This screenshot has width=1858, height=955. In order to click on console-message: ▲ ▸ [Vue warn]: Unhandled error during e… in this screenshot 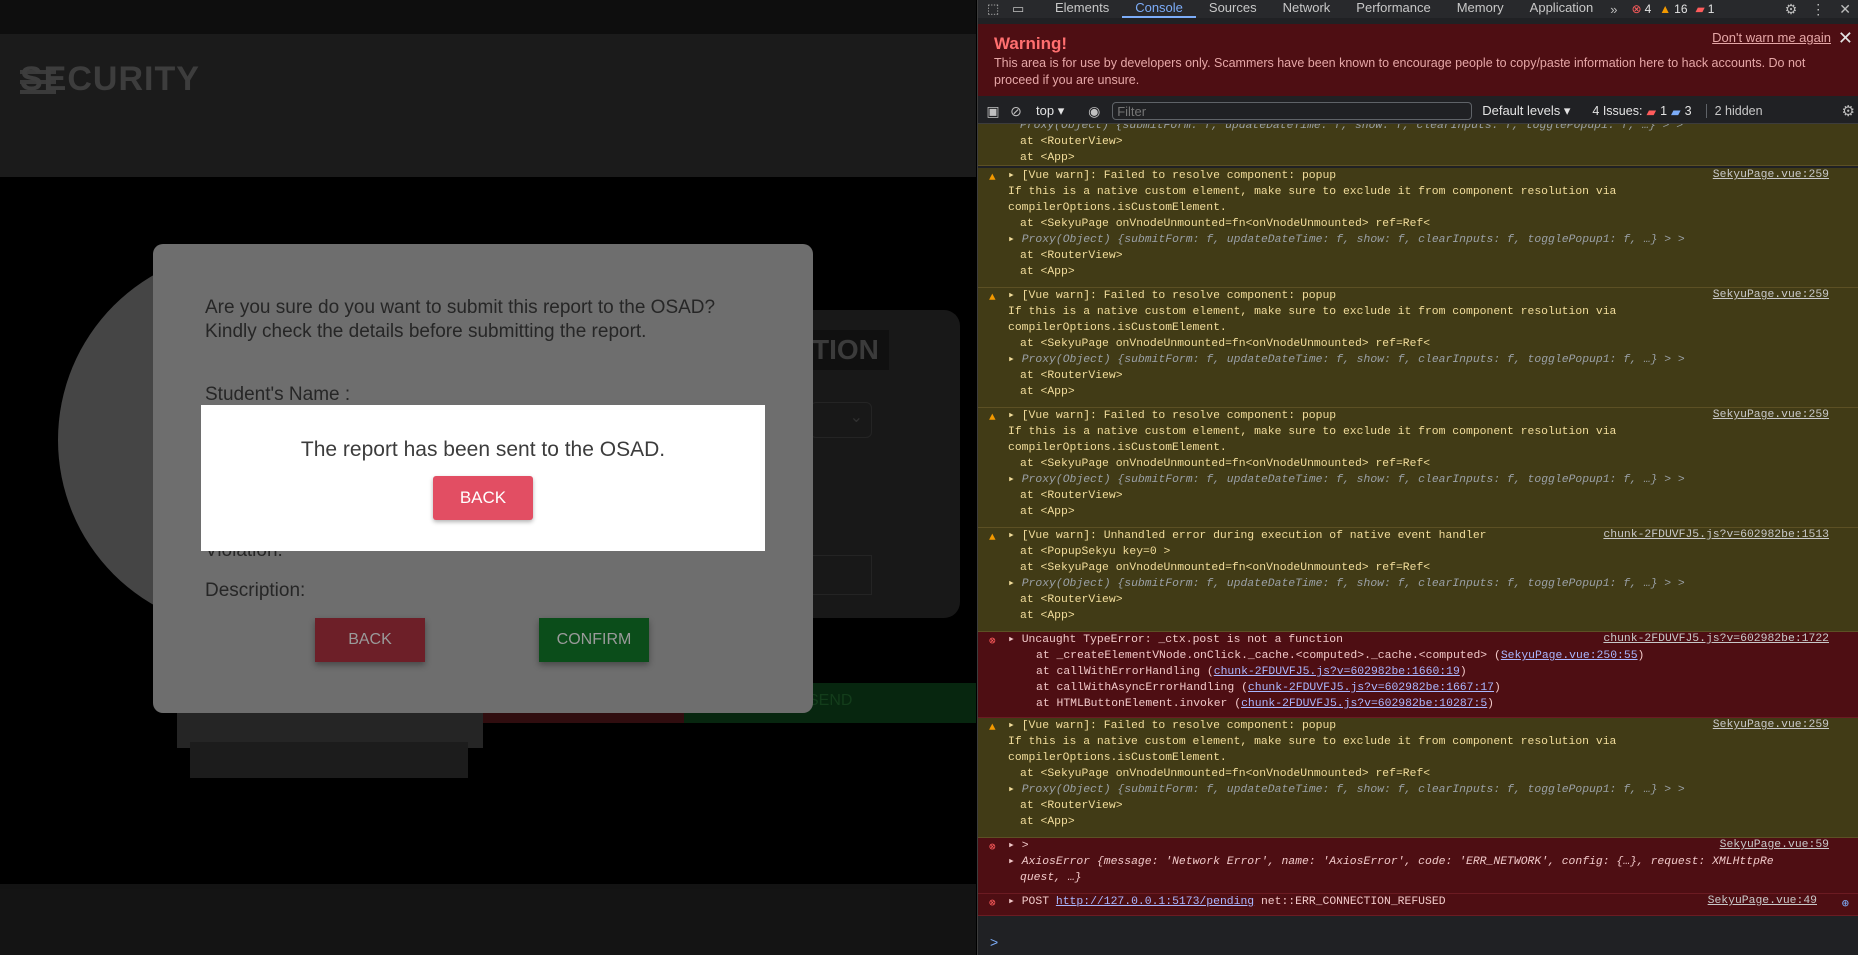, I will do `click(1418, 580)`.